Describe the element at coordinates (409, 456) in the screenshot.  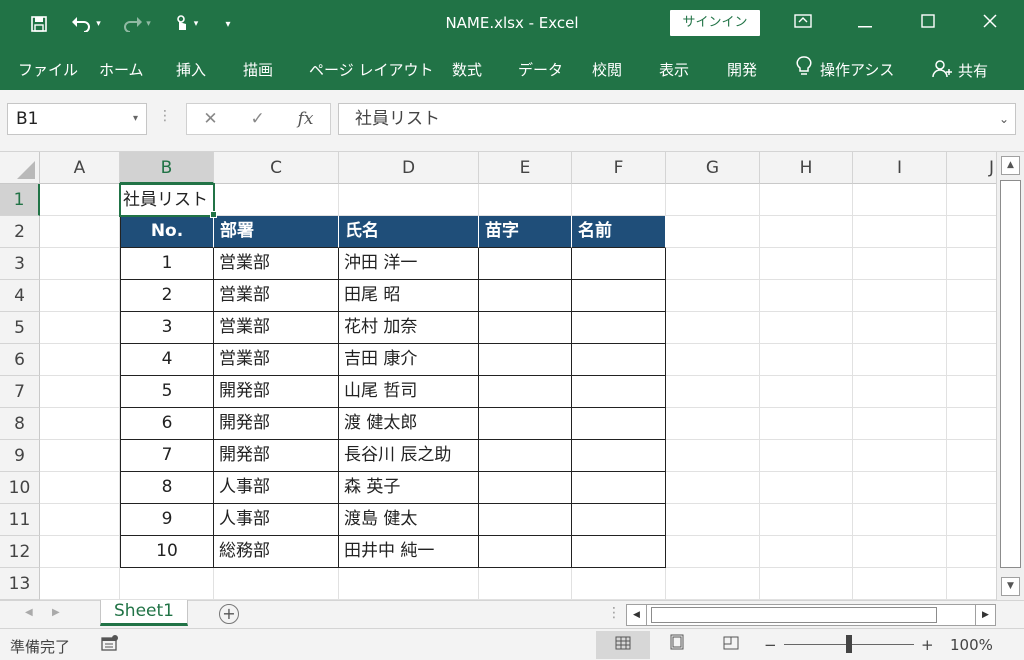
I see `cell-name: 長谷川 辰之助` at that location.